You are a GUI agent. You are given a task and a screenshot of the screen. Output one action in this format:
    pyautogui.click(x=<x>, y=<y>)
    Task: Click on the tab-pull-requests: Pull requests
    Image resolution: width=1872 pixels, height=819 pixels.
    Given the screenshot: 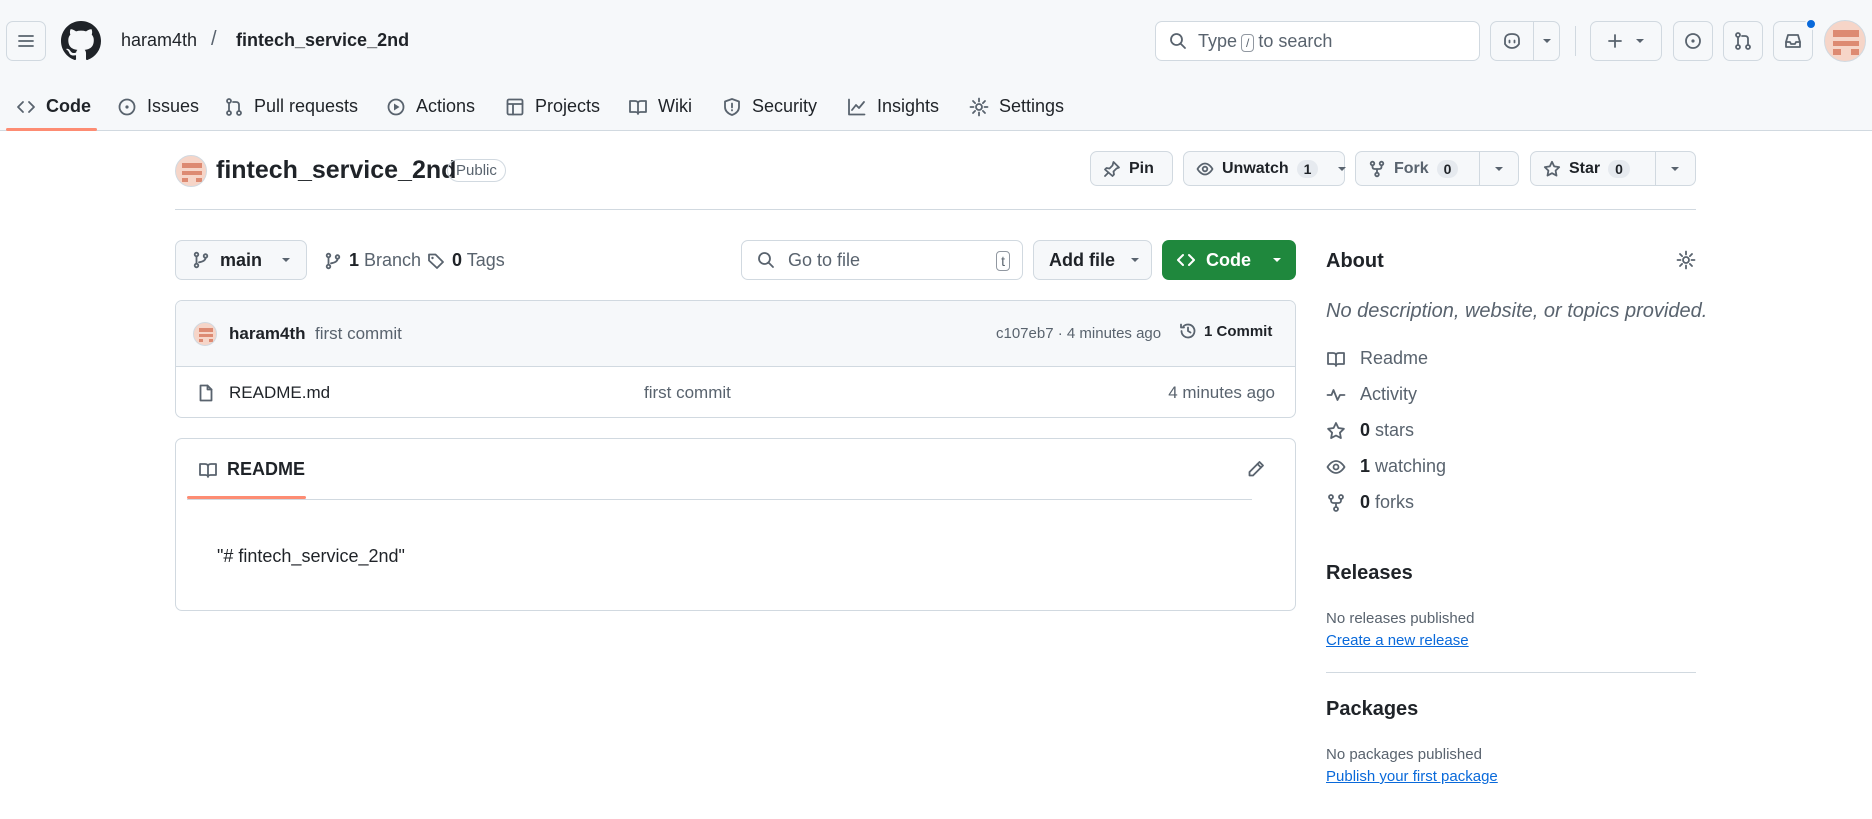 What is the action you would take?
    pyautogui.click(x=291, y=106)
    